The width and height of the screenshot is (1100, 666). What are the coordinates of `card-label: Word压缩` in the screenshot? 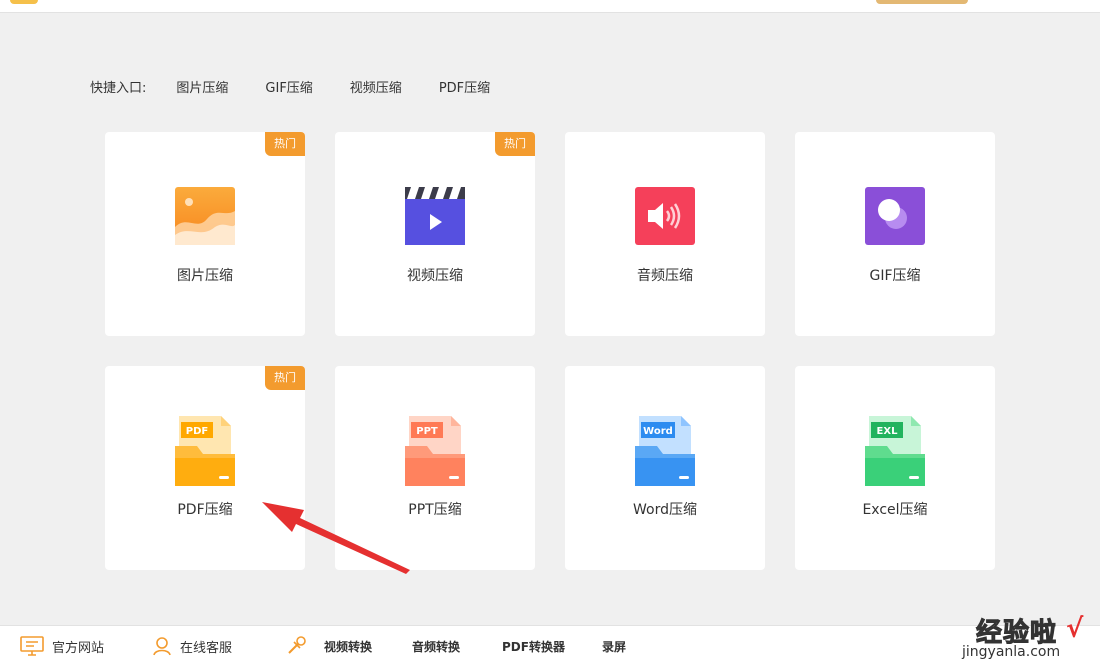 It's located at (665, 510).